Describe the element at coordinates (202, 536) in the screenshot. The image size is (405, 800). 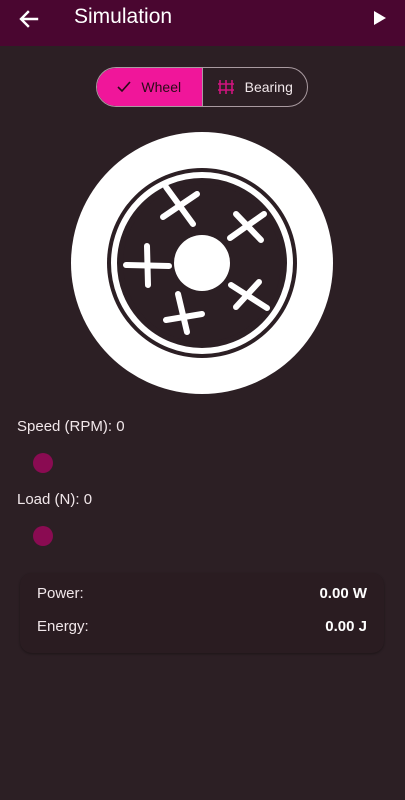
I see `load-slider` at that location.